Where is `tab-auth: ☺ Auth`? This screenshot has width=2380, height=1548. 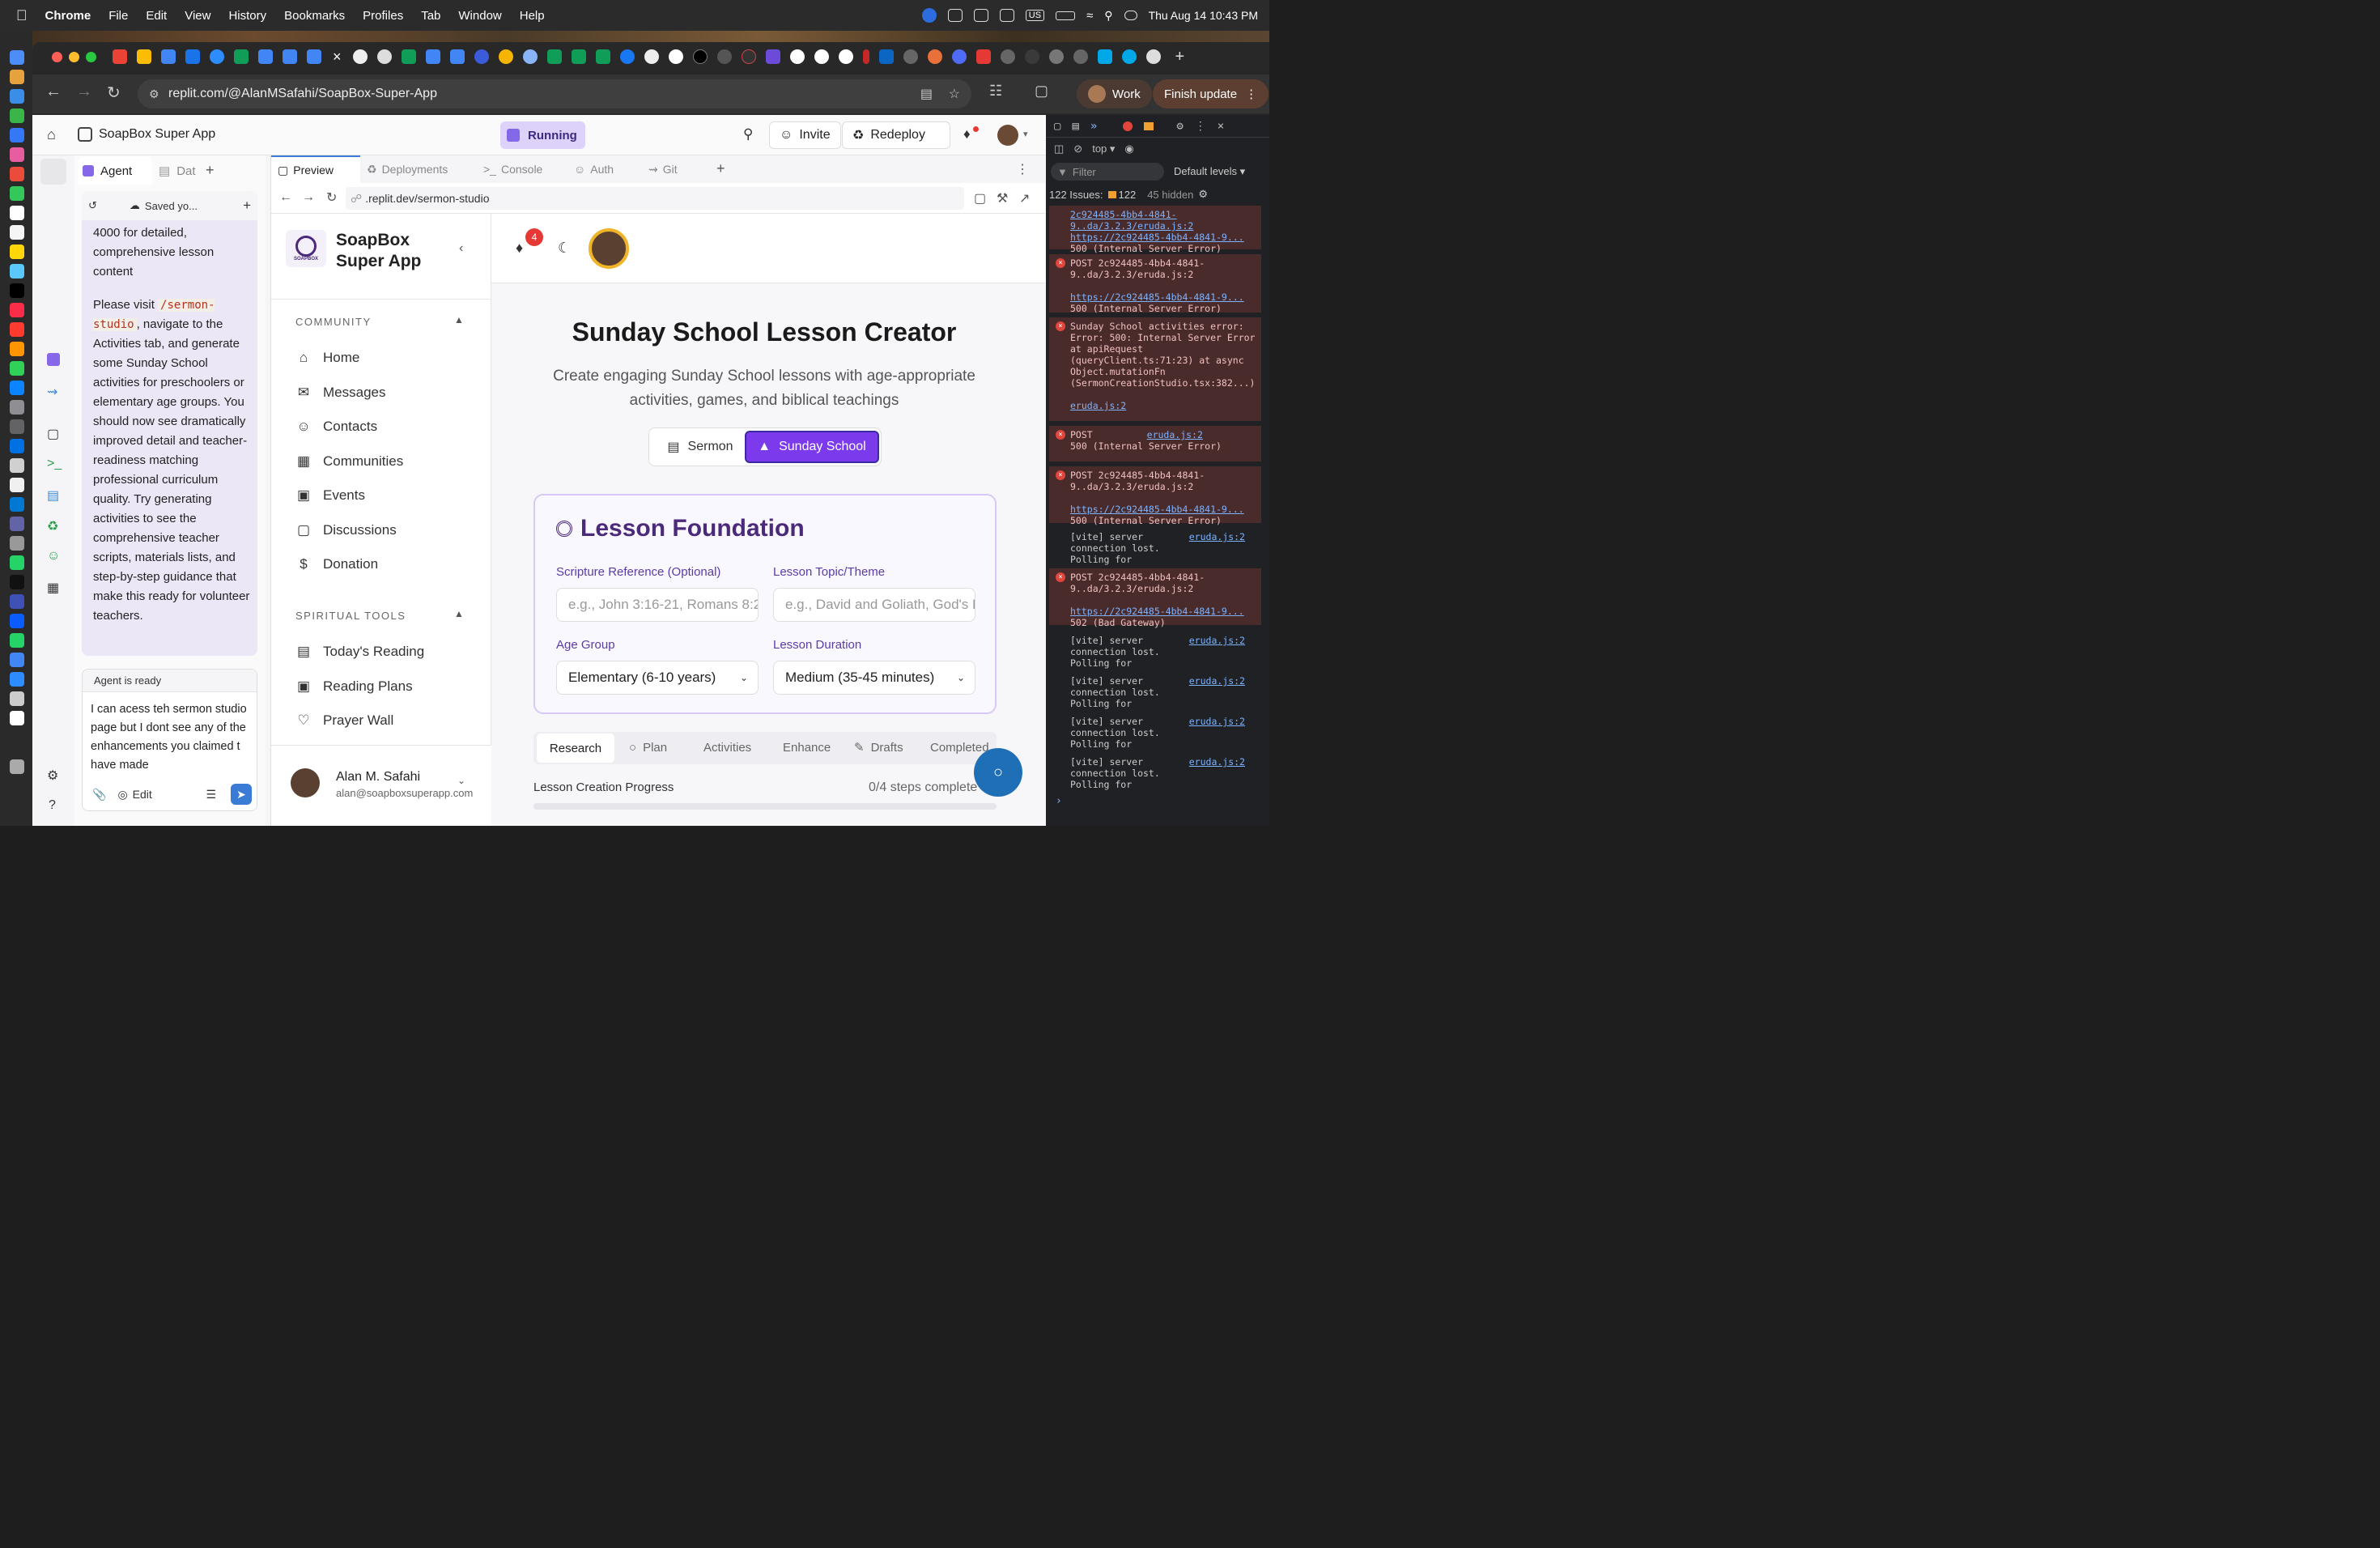 tab-auth: ☺ Auth is located at coordinates (594, 169).